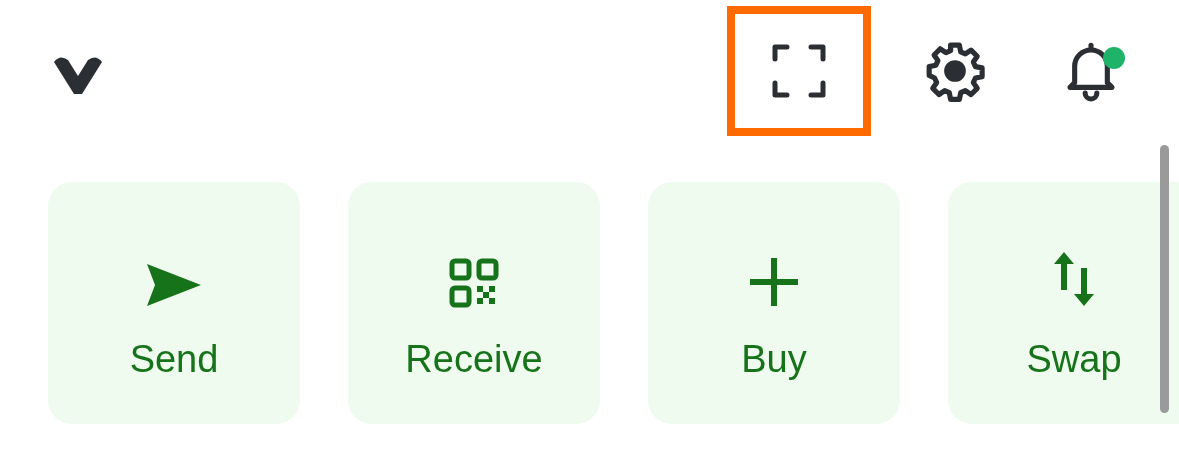 The height and width of the screenshot is (460, 1179). Describe the element at coordinates (174, 285) in the screenshot. I see `send-icon` at that location.